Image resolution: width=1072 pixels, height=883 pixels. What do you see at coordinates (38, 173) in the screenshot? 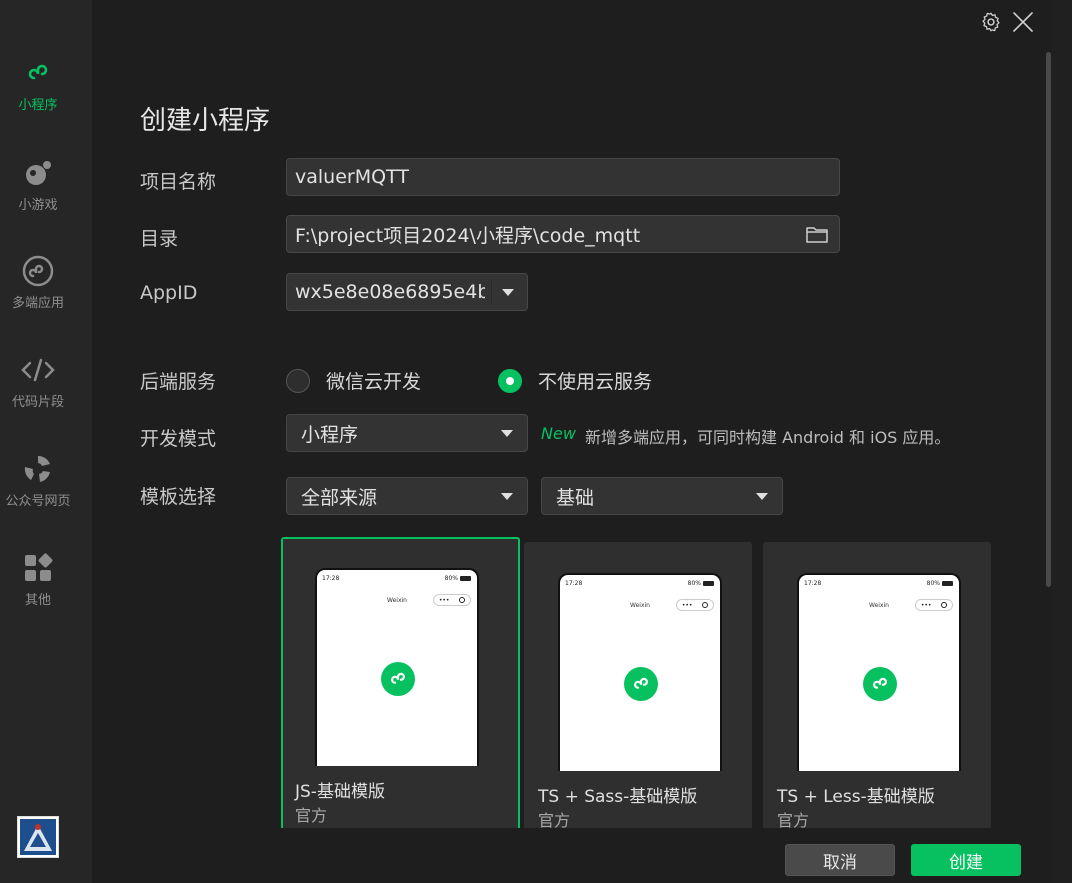
I see `minigame-icon` at bounding box center [38, 173].